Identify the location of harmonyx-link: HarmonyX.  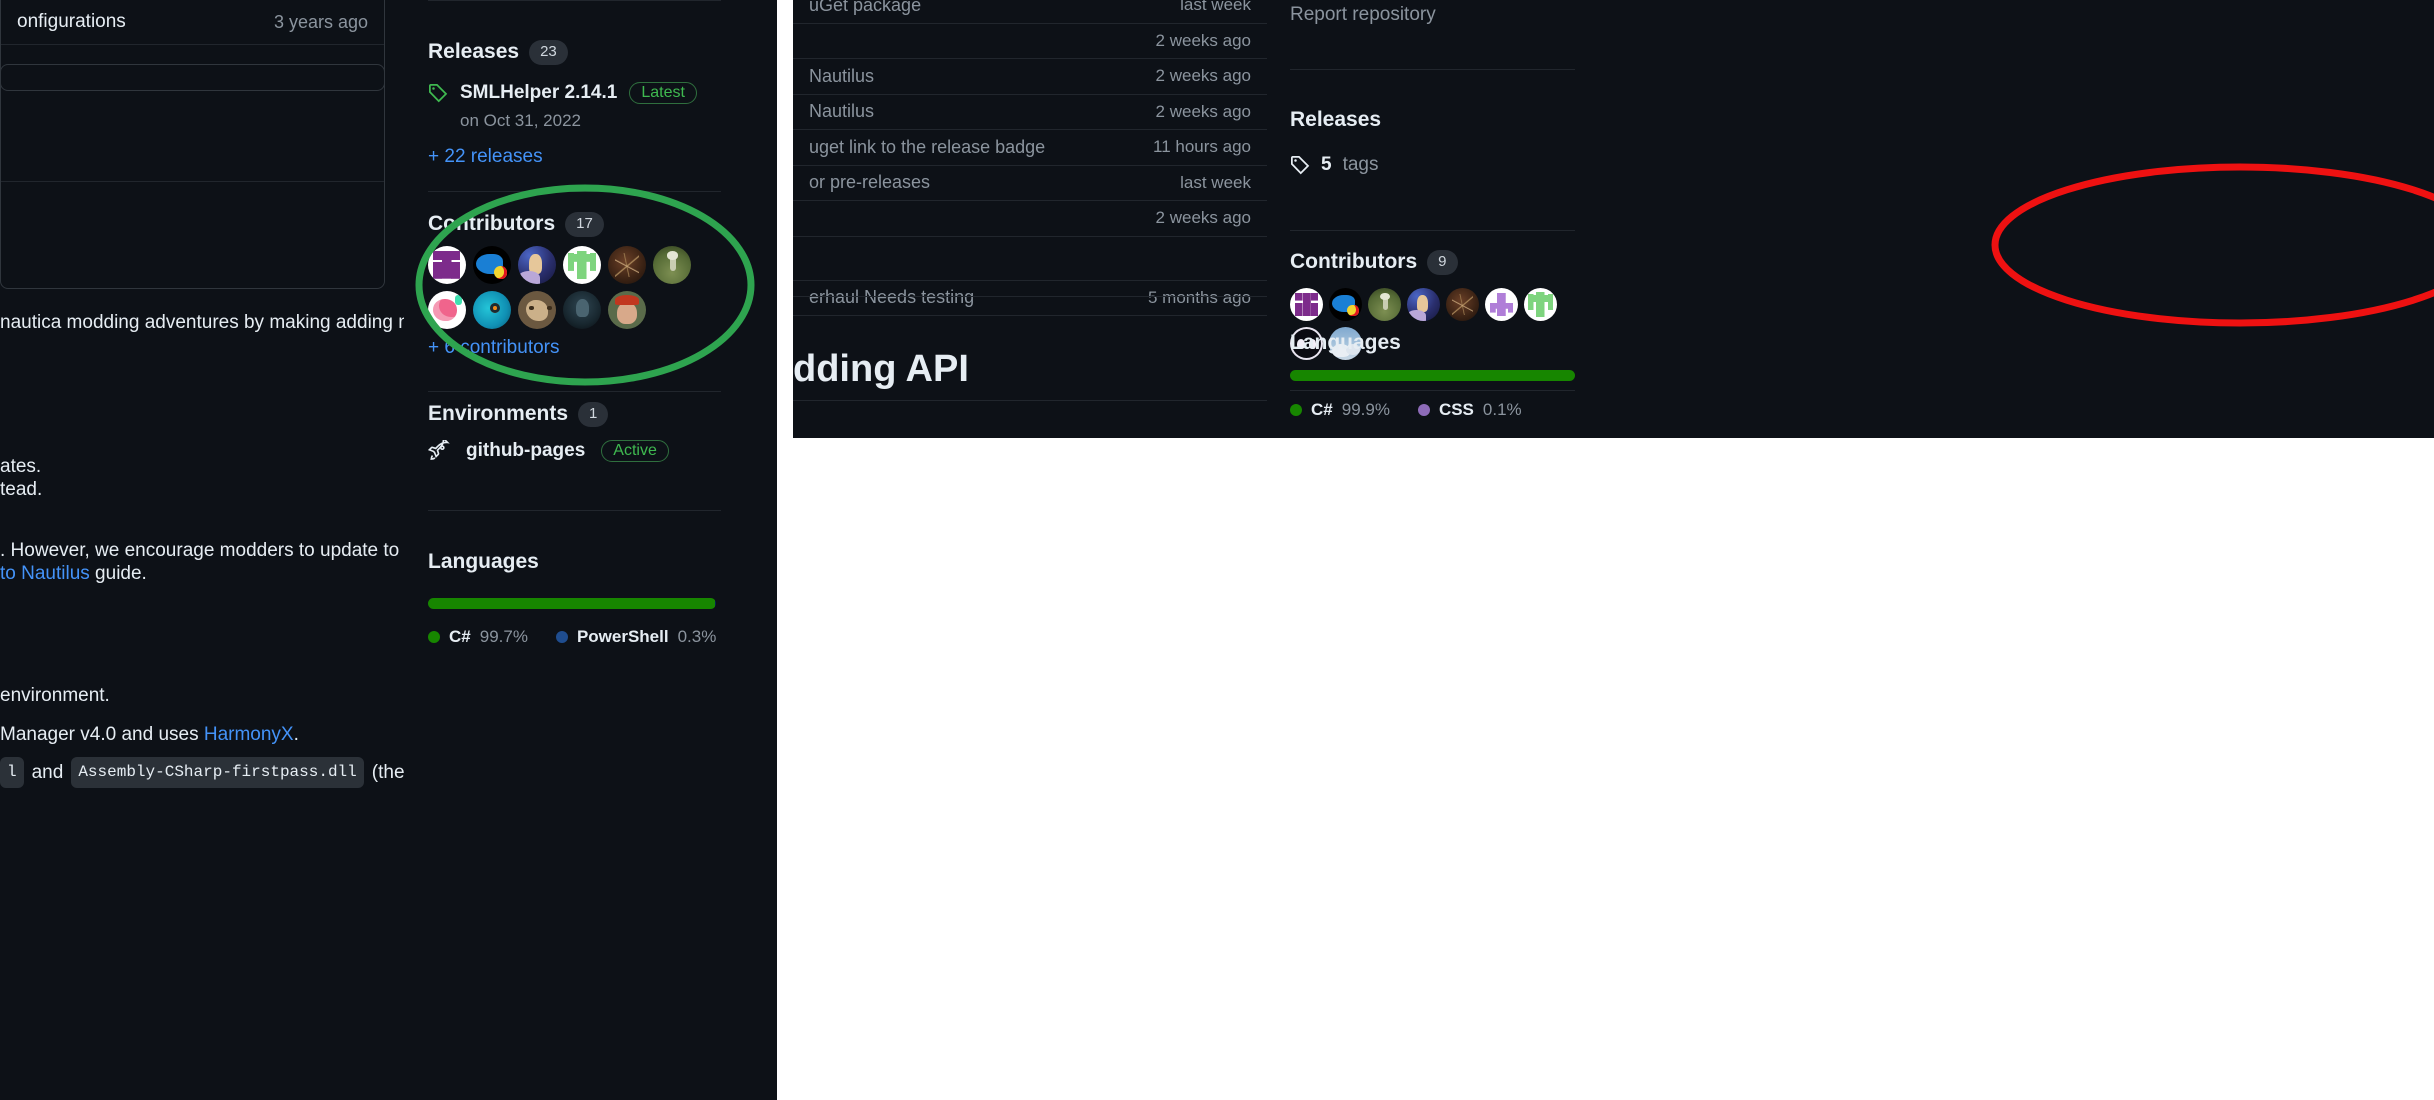
(249, 734).